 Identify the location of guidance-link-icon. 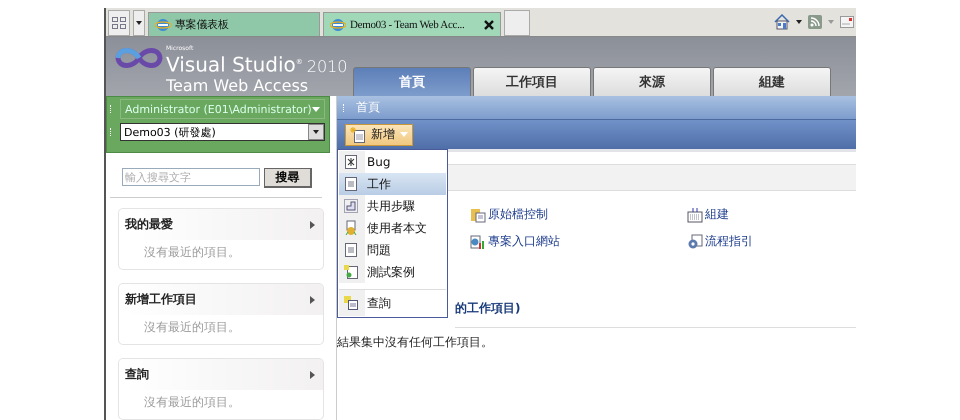
(695, 242).